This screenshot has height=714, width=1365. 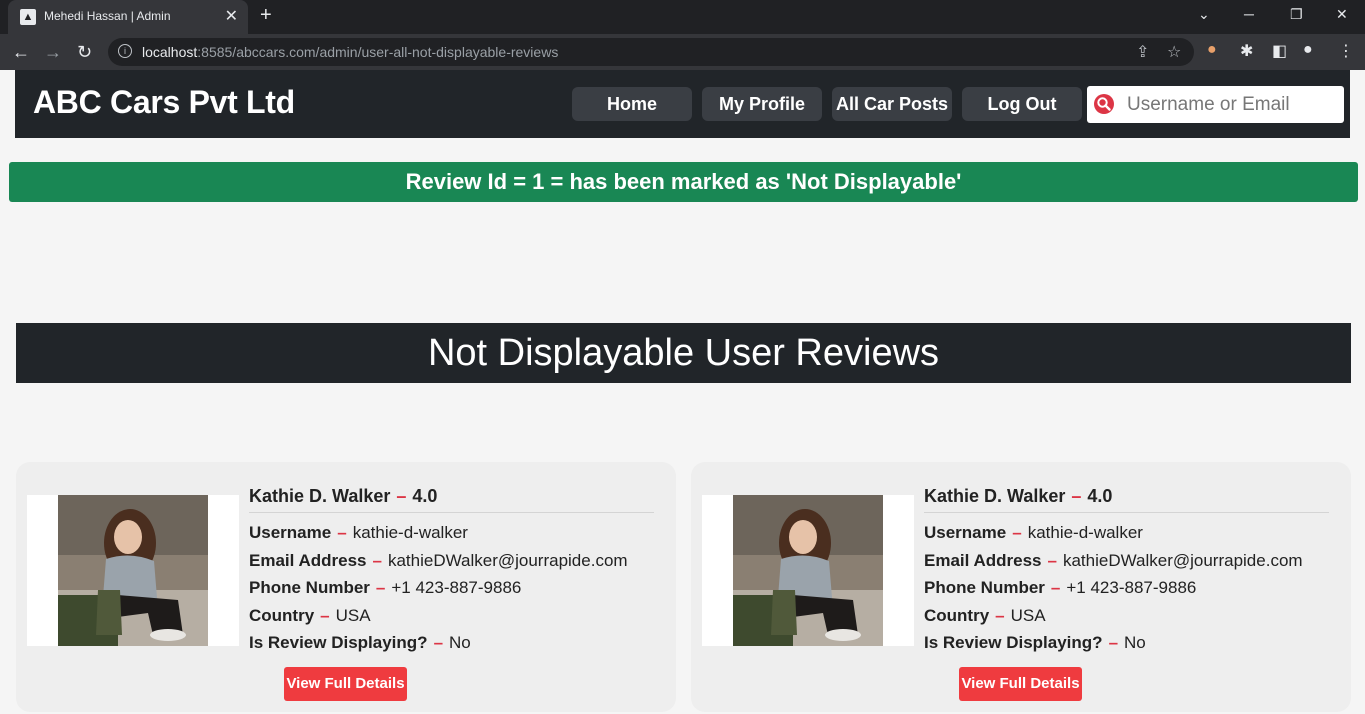 I want to click on browser-tab: ▲ Mehedi Hassan | Admin ✕, so click(x=128, y=17).